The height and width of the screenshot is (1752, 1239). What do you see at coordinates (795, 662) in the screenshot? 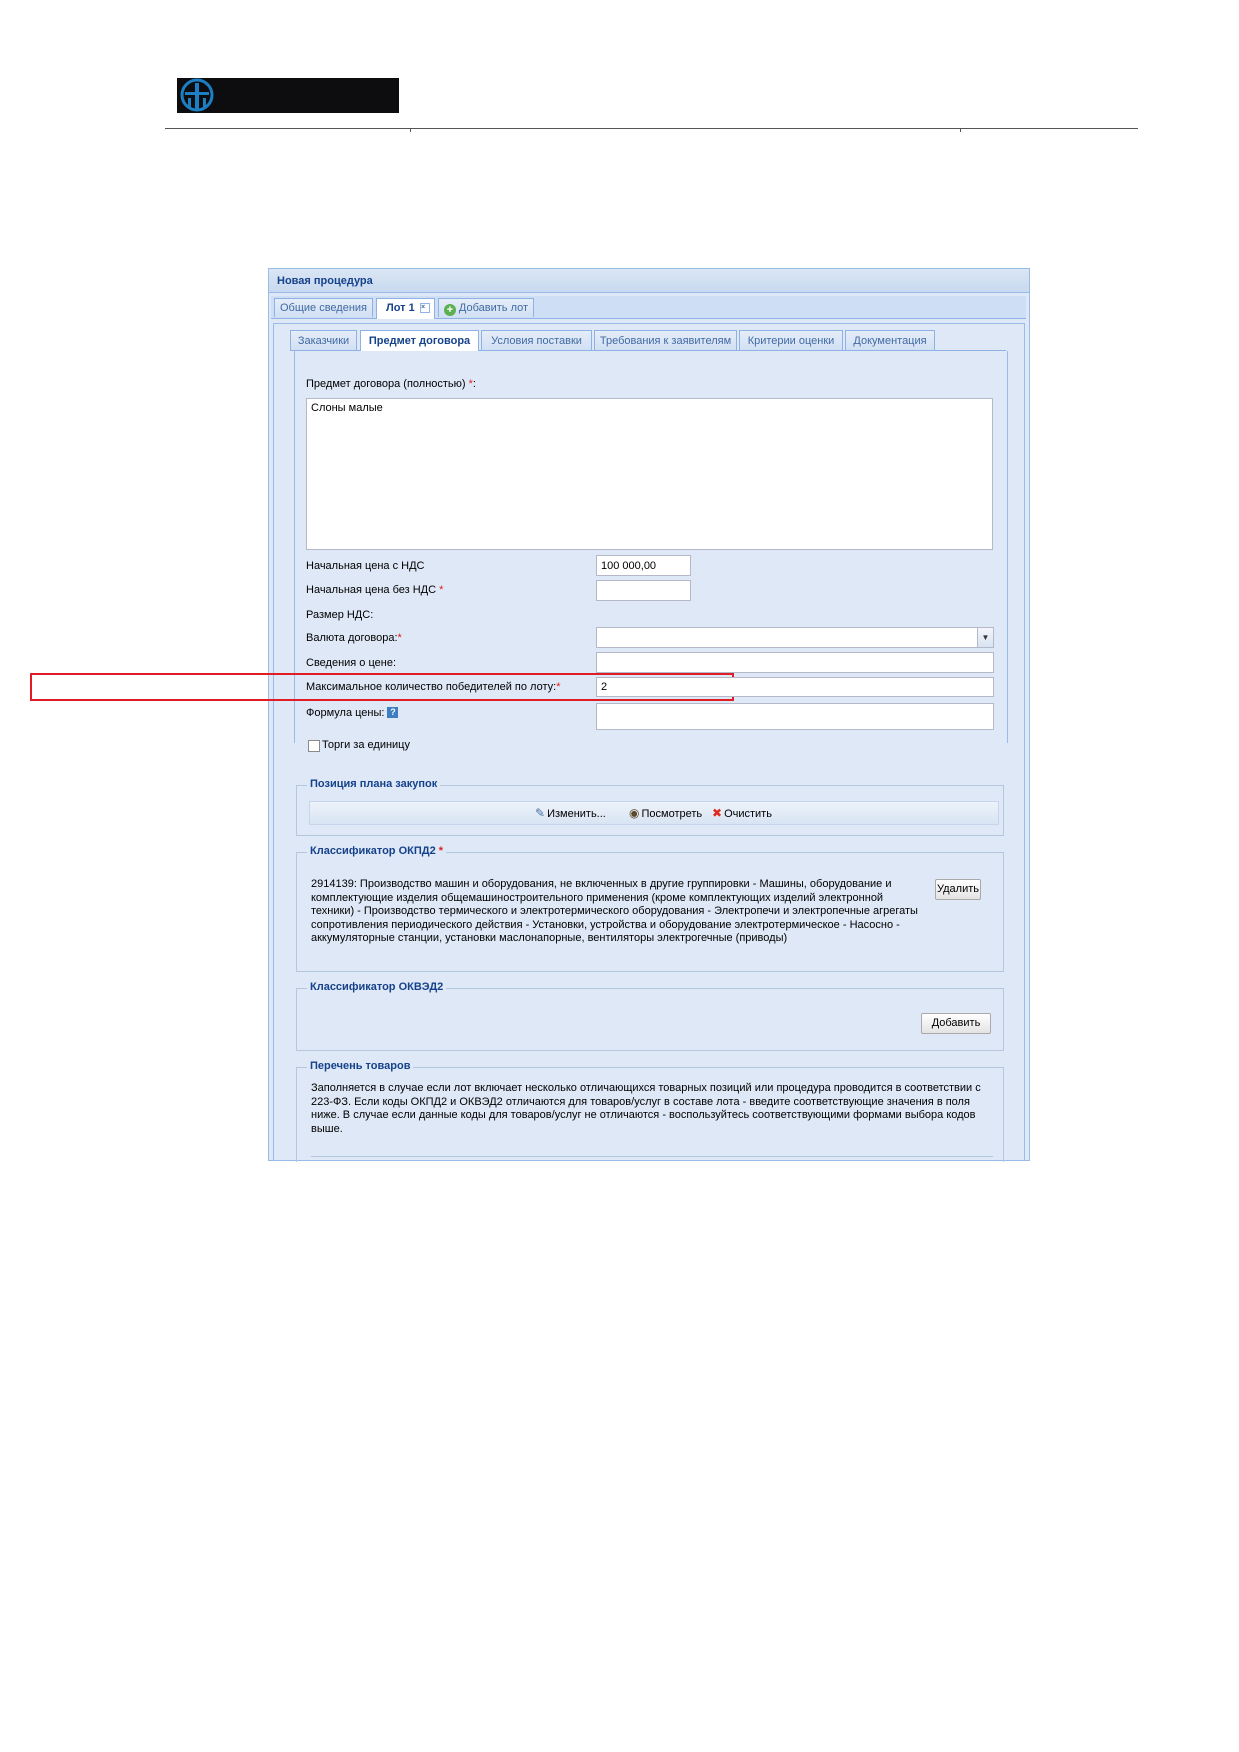
I see `price-info-input` at bounding box center [795, 662].